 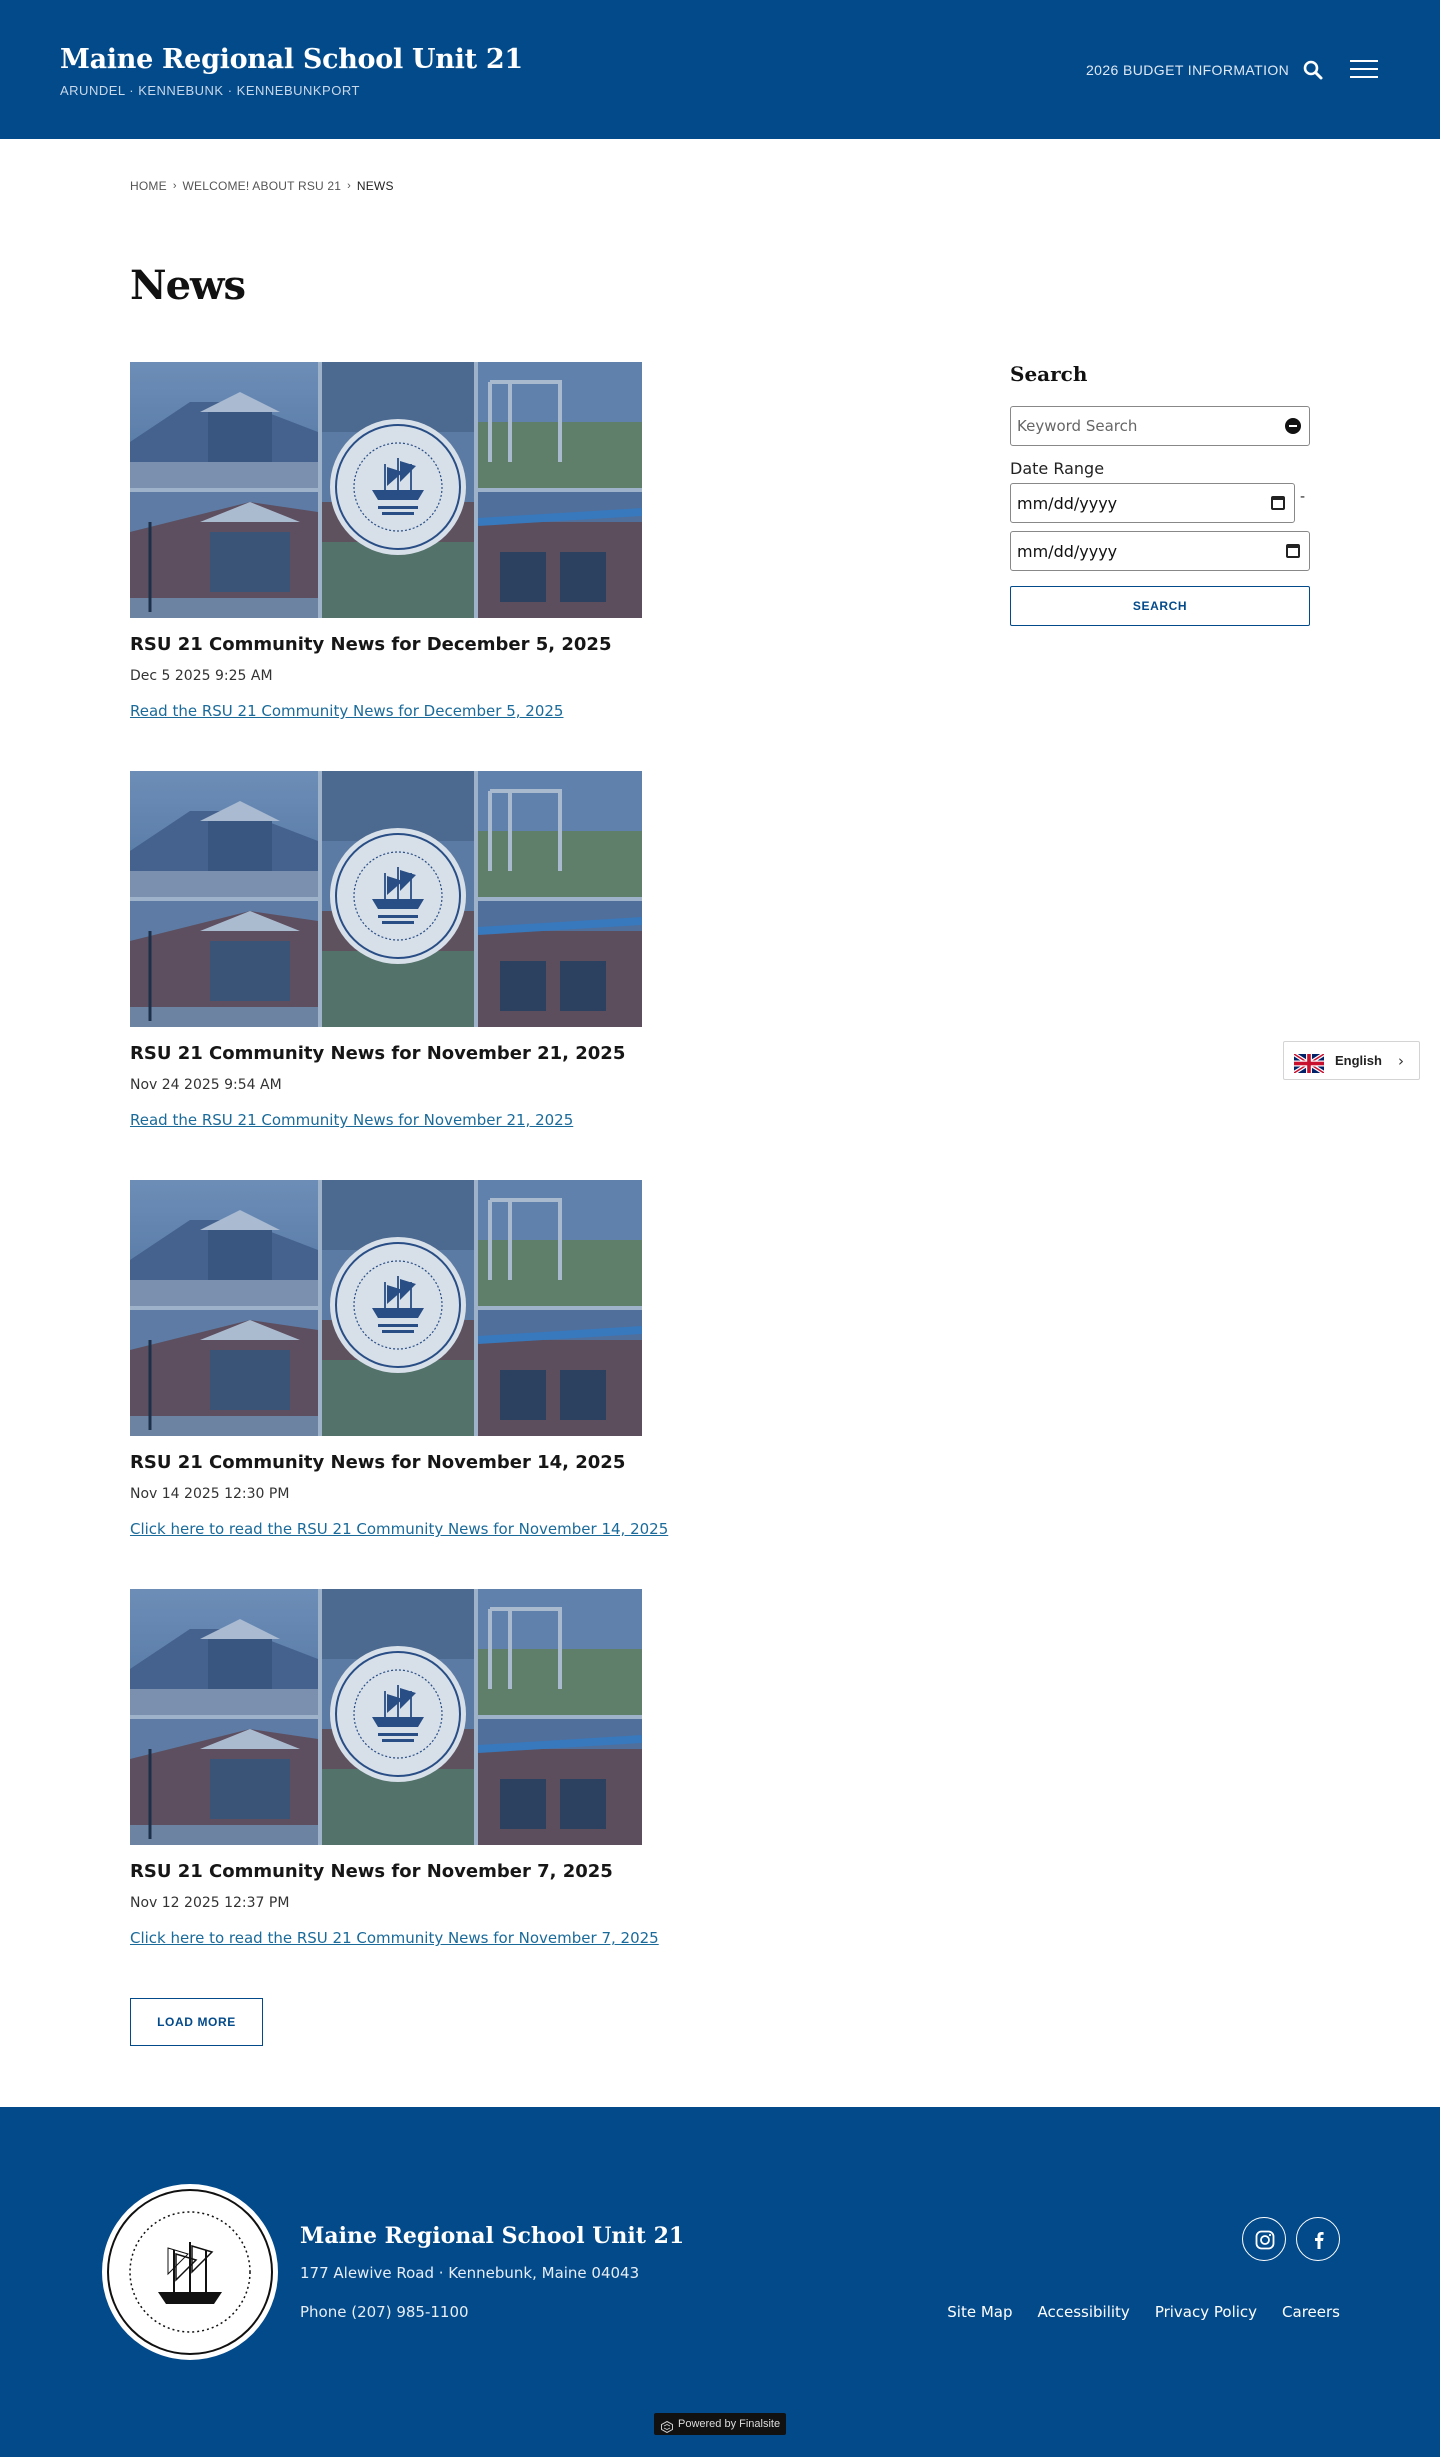 I want to click on footer-phone: Phone (207) 985-1100, so click(x=384, y=2312).